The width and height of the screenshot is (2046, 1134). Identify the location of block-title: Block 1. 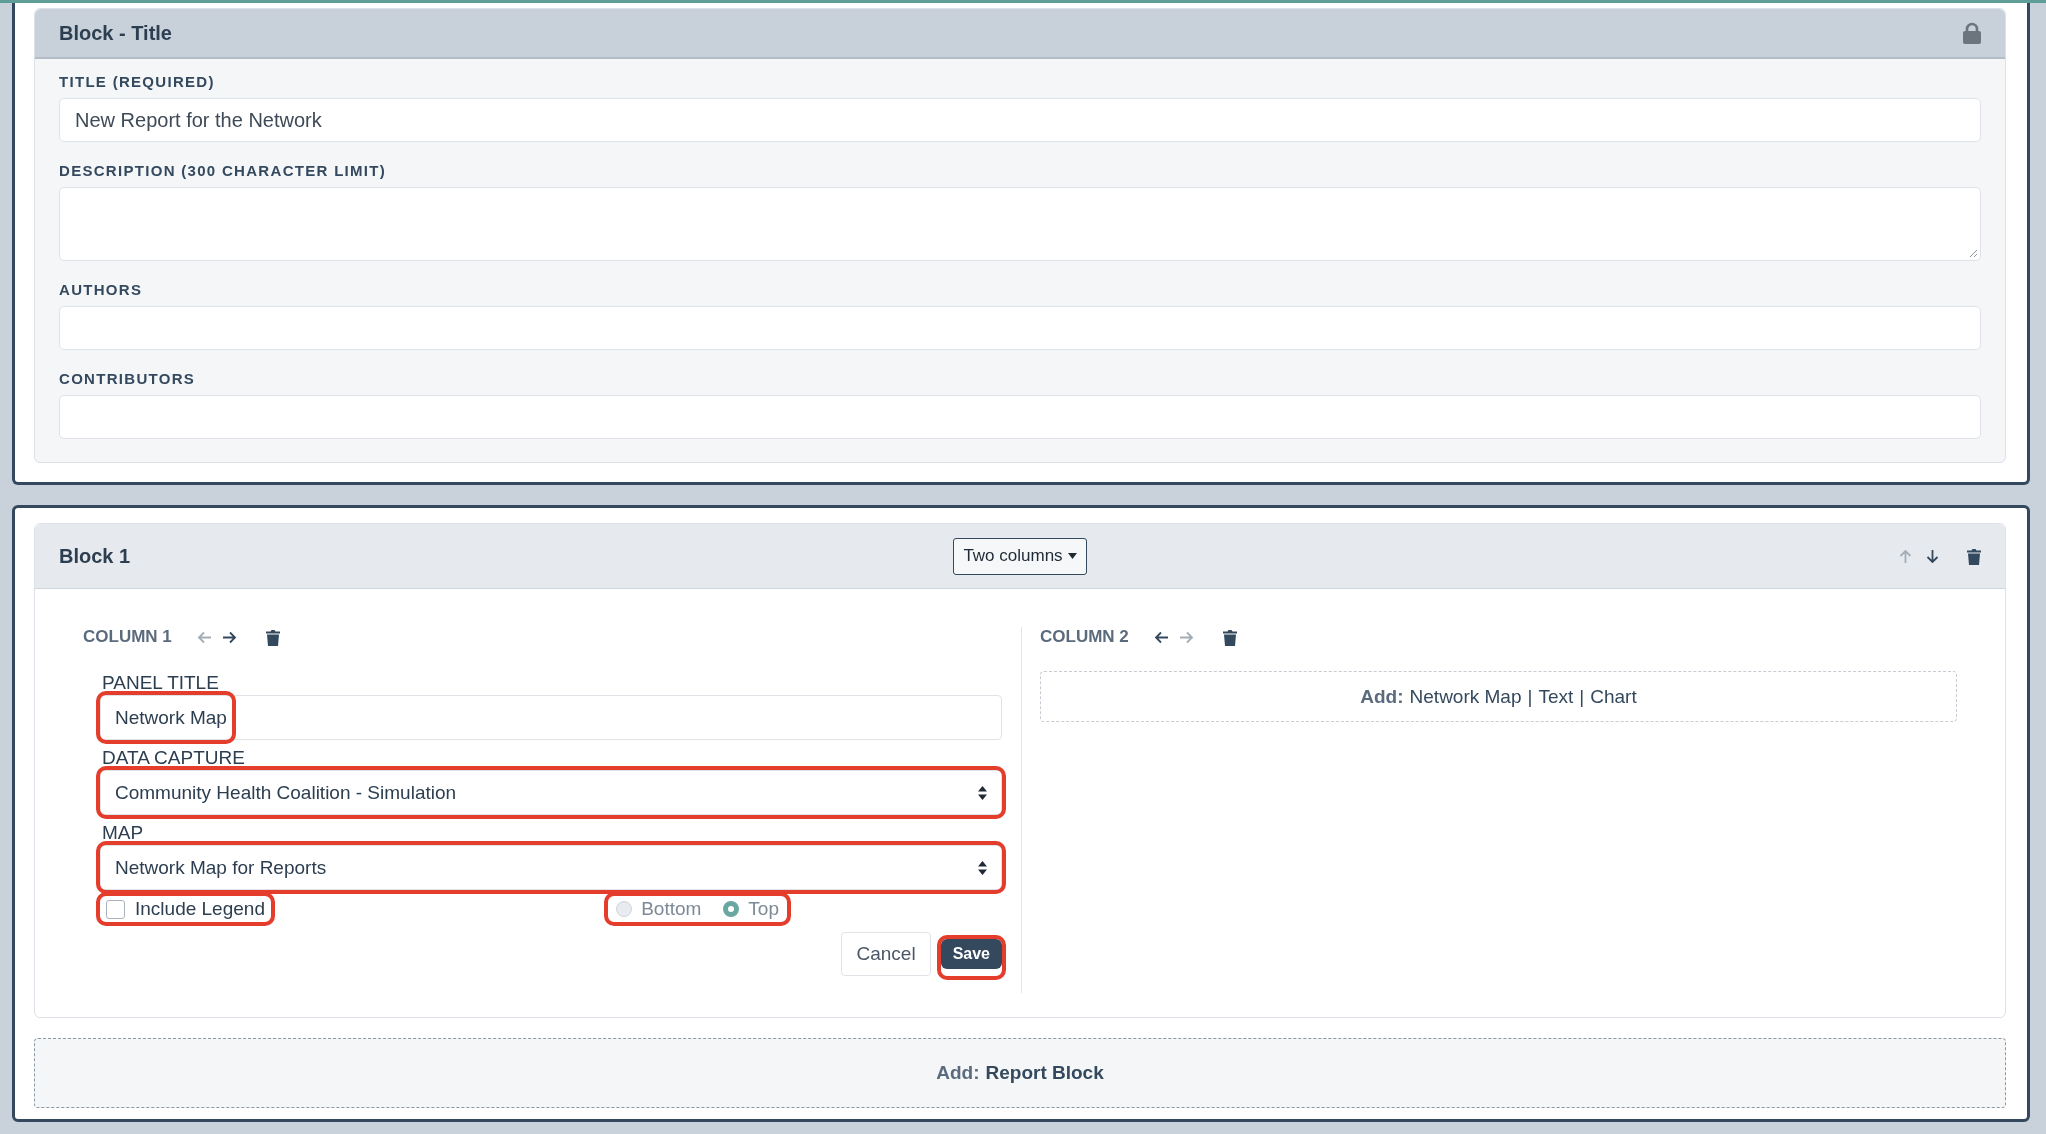
(95, 556).